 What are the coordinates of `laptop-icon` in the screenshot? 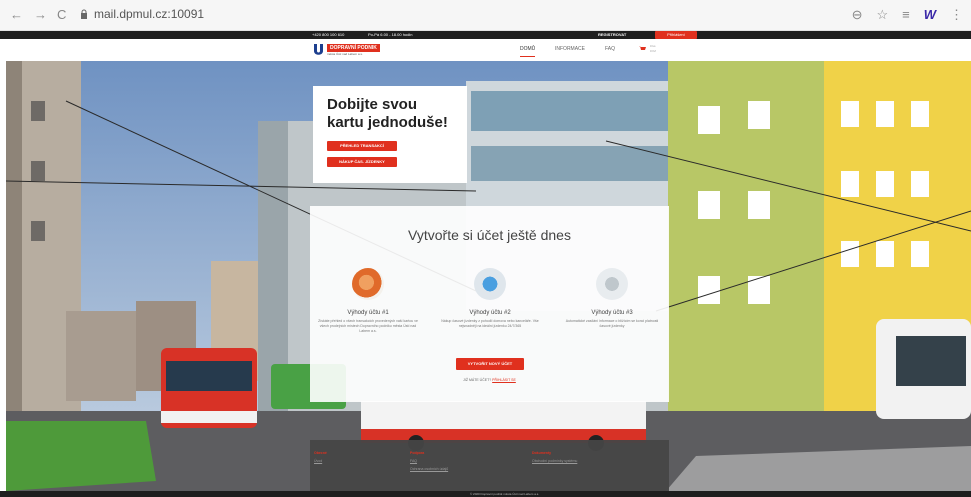 It's located at (490, 284).